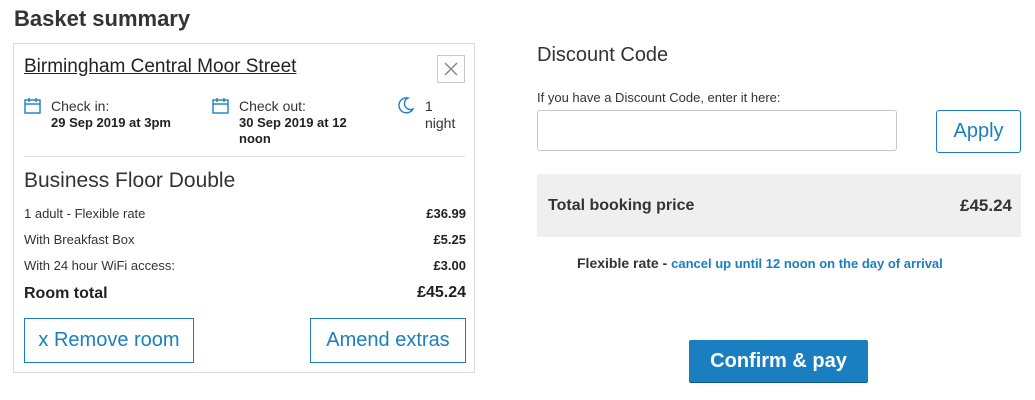 Image resolution: width=1035 pixels, height=400 pixels. Describe the element at coordinates (978, 131) in the screenshot. I see `apply-button: Apply` at that location.